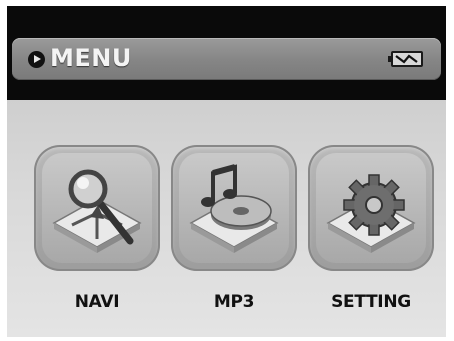 The image size is (454, 341). What do you see at coordinates (91, 58) in the screenshot?
I see `menu-title: MENU` at bounding box center [91, 58].